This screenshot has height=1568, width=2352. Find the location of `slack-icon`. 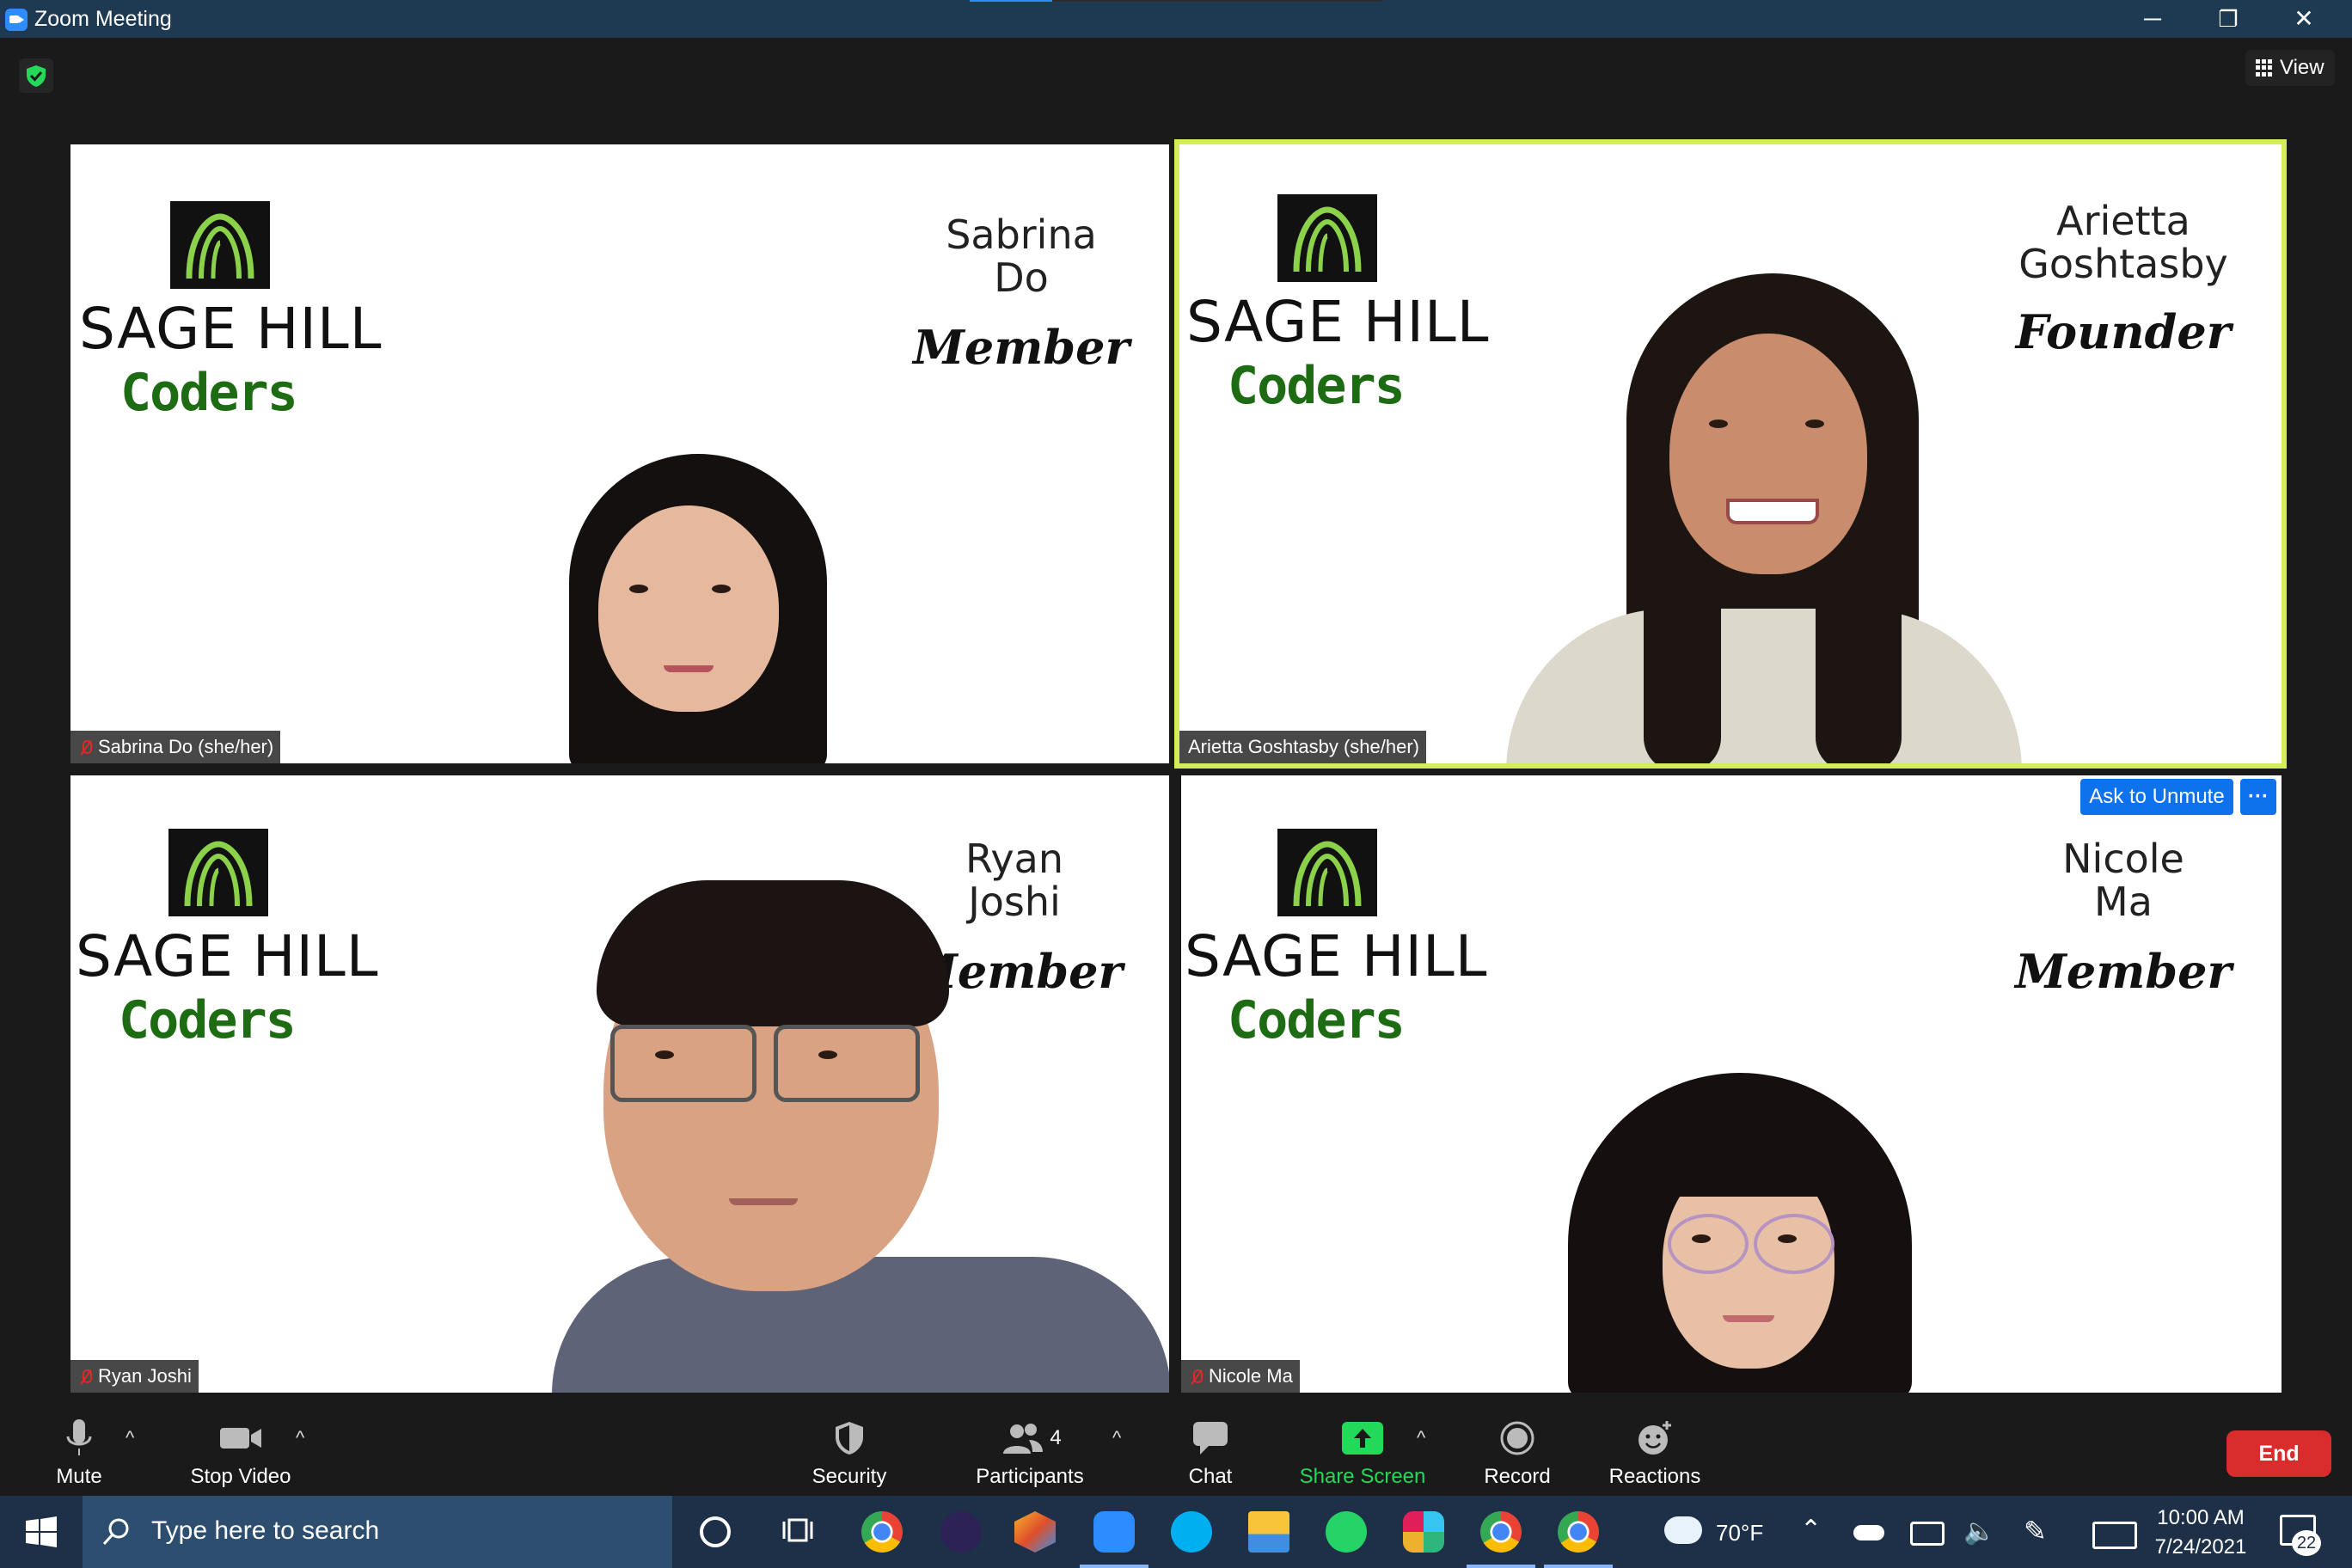

slack-icon is located at coordinates (1423, 1532).